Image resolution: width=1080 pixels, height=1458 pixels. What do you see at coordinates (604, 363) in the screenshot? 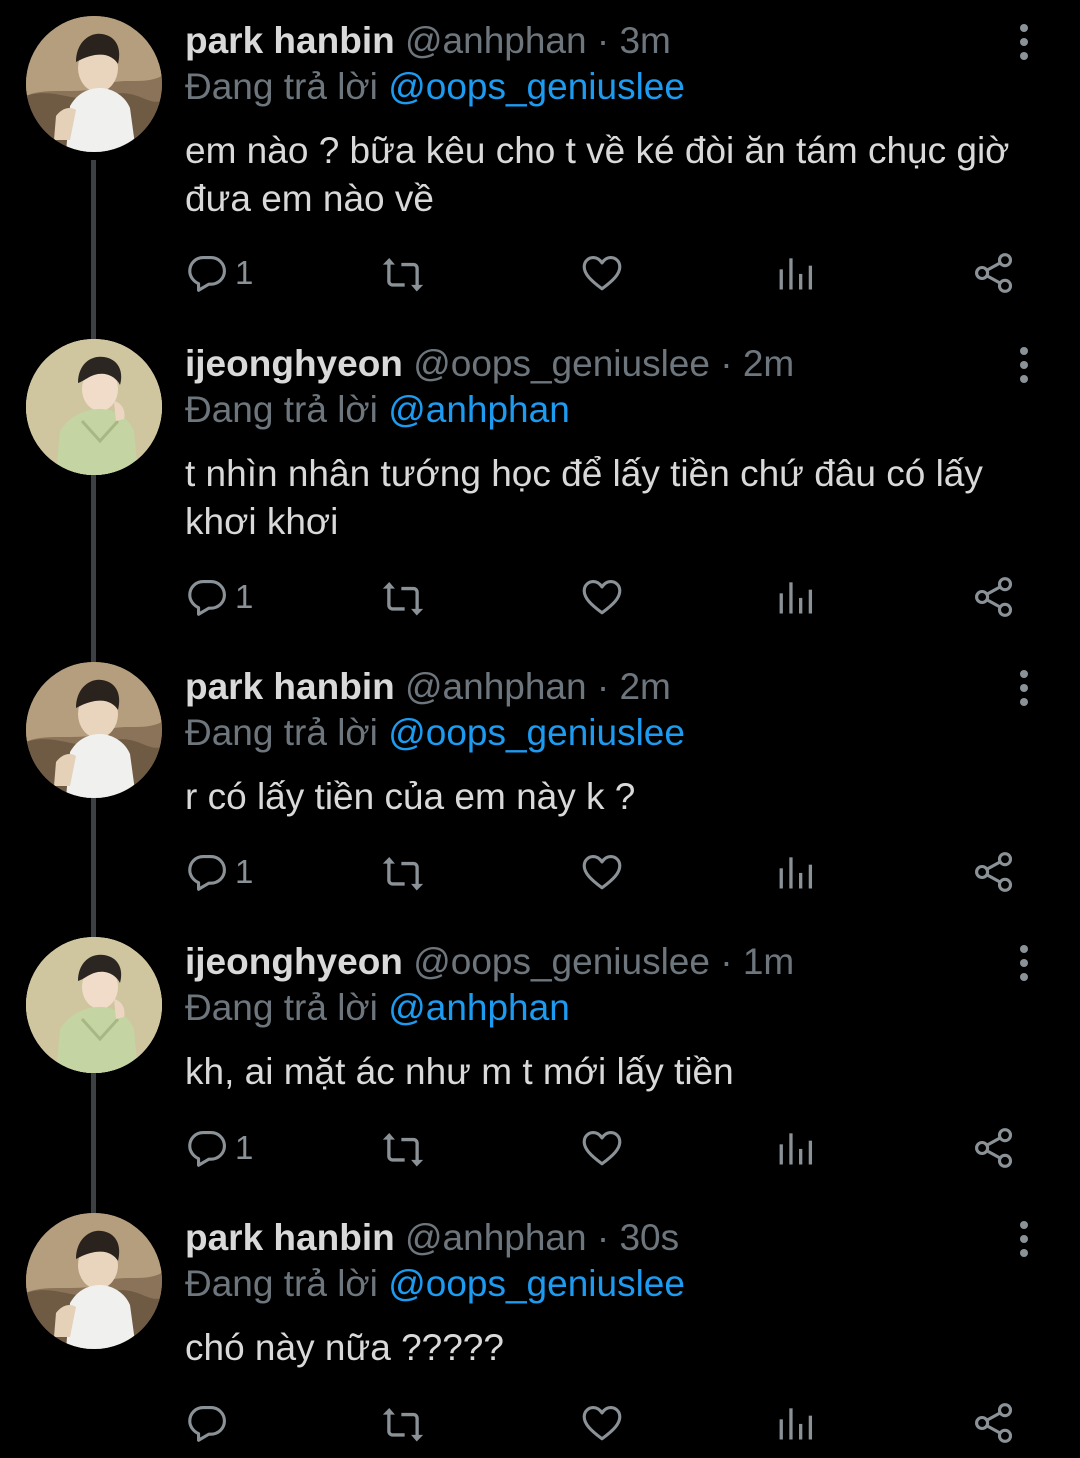
I see `handle-and-time: @oops_geniuslee · 2m` at bounding box center [604, 363].